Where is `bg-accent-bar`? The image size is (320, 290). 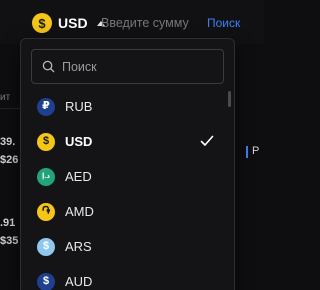 bg-accent-bar is located at coordinates (247, 152).